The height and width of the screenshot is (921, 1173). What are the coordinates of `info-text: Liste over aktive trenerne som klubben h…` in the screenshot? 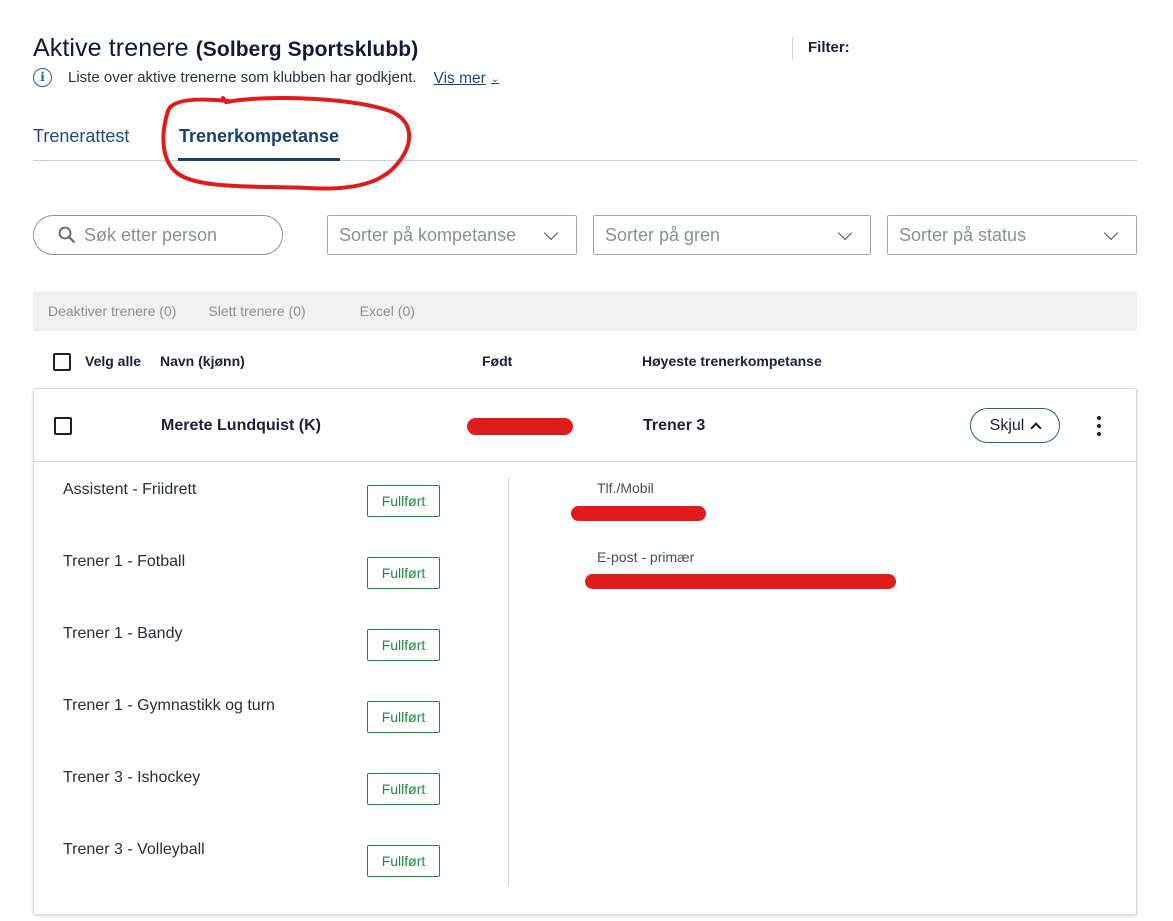 It's located at (242, 77).